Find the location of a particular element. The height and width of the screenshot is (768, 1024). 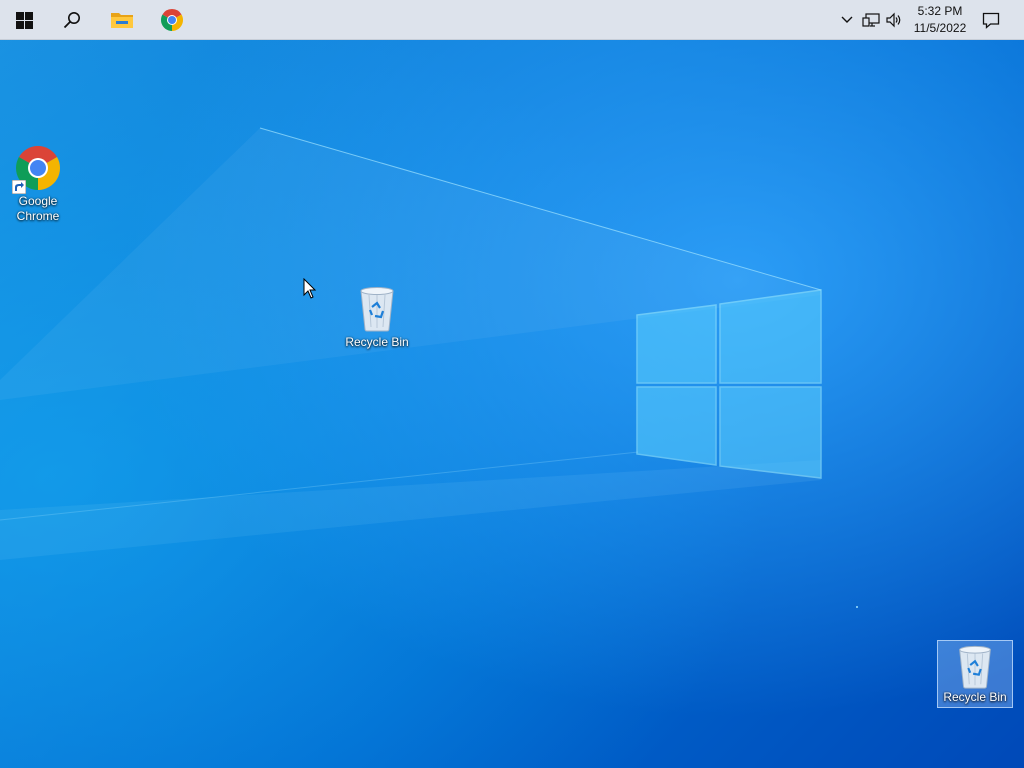

search-button is located at coordinates (72, 20).